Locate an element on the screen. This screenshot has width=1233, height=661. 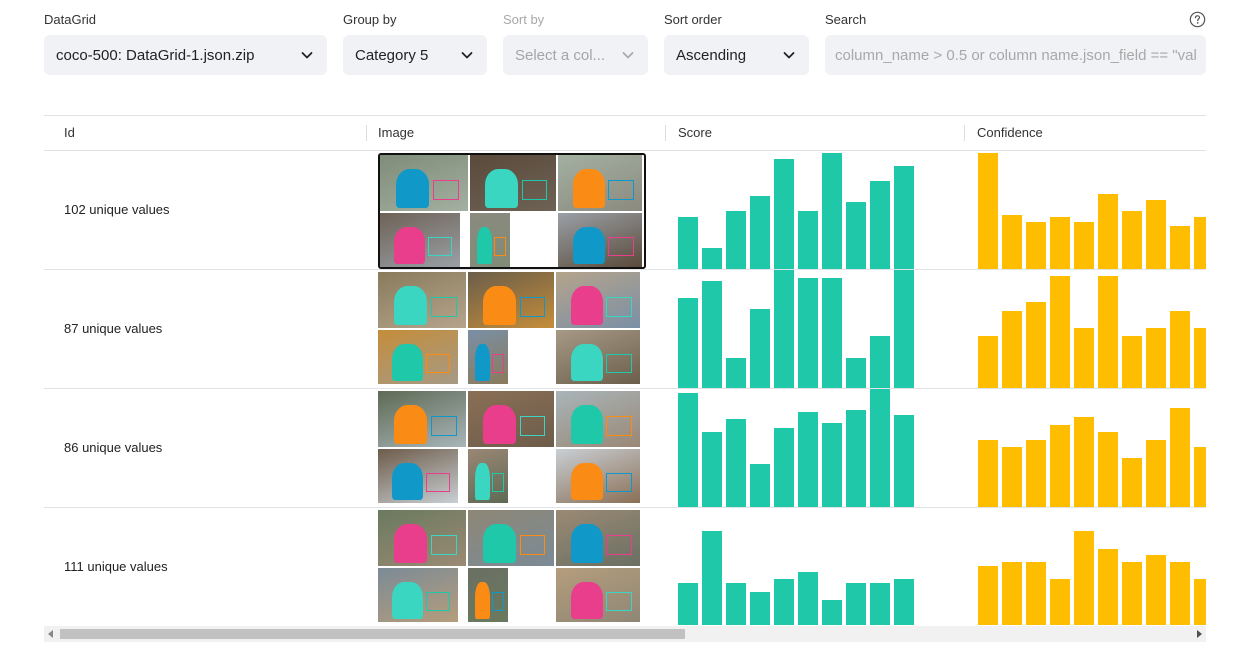
horizontal-scrollbar is located at coordinates (625, 634).